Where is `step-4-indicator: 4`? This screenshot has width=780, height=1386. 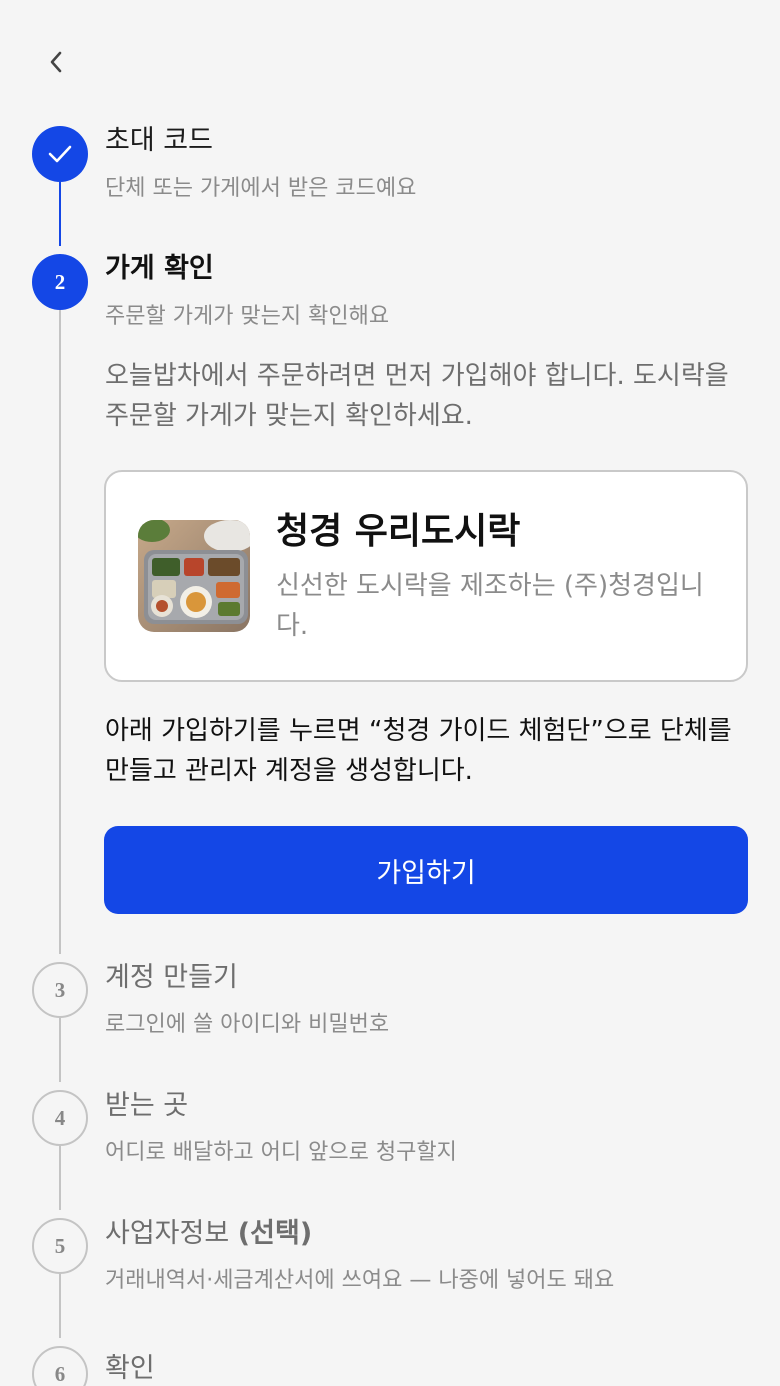 step-4-indicator: 4 is located at coordinates (60, 1118).